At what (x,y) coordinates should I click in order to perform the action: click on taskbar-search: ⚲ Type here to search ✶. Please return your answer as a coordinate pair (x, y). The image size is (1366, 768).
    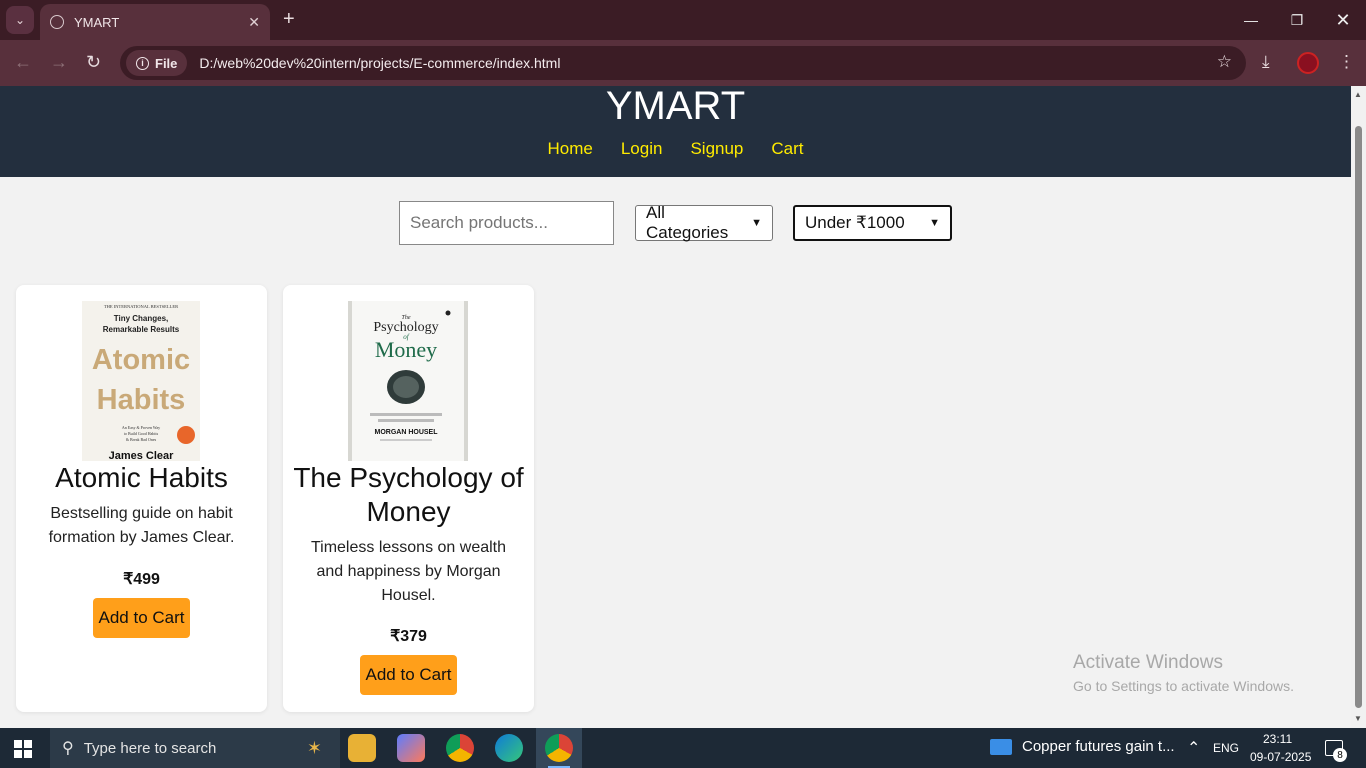
    Looking at the image, I should click on (195, 748).